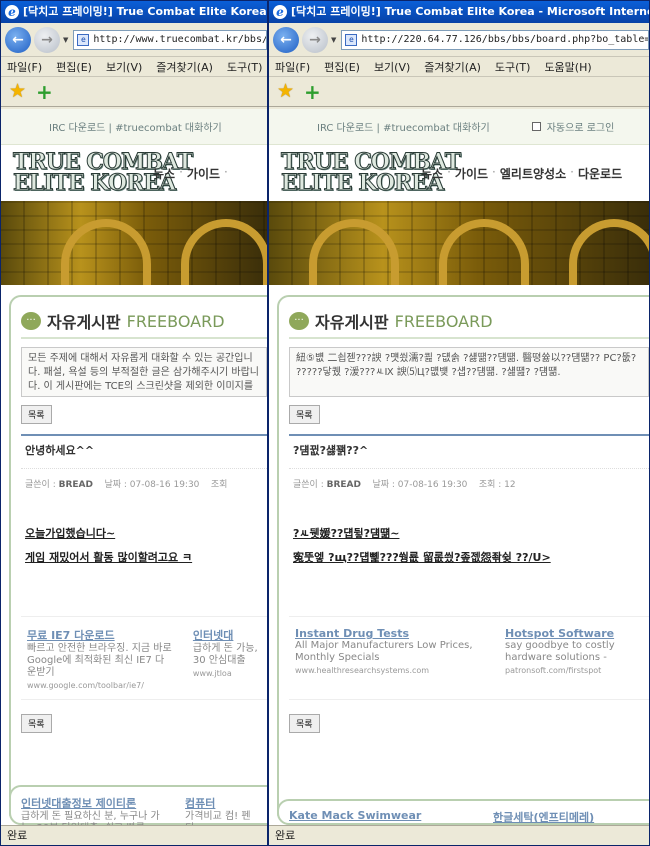  What do you see at coordinates (346, 533) in the screenshot?
I see `post-line-1: ?ㅻ뒛媛??덉뒿?덈떎~` at bounding box center [346, 533].